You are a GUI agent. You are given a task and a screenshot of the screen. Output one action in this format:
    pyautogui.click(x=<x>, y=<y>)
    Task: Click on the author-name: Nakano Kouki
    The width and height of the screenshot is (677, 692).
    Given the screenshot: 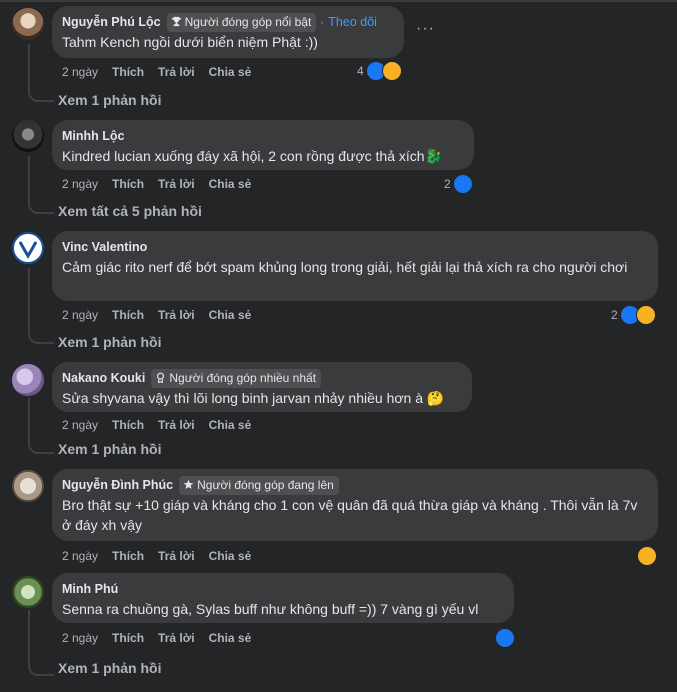 What is the action you would take?
    pyautogui.click(x=103, y=378)
    